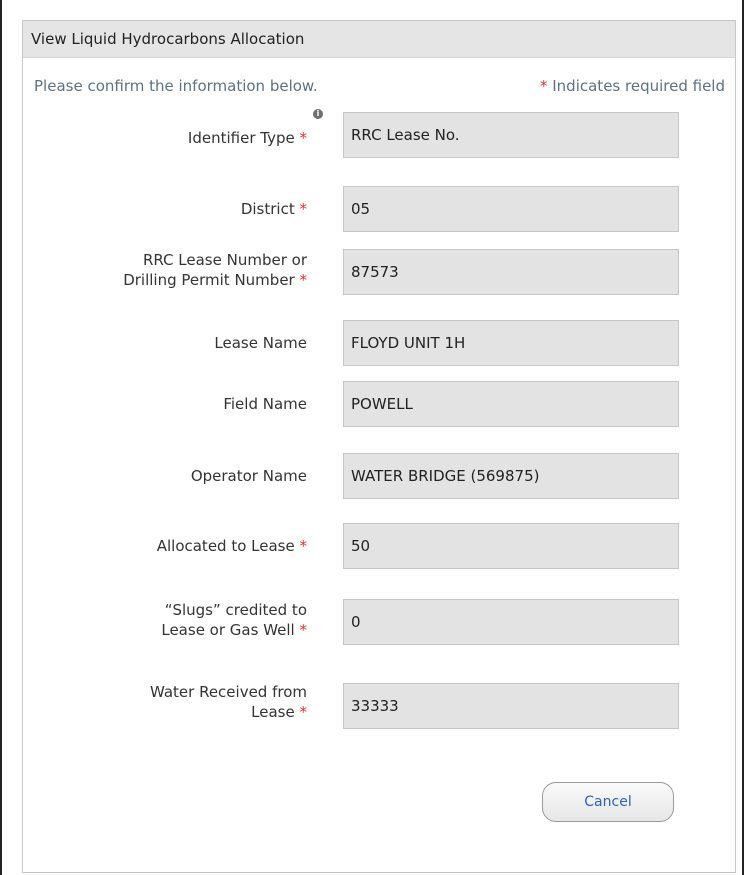  I want to click on slugs-label: “Slugs” credited to Lease or Gas Well *, so click(234, 620).